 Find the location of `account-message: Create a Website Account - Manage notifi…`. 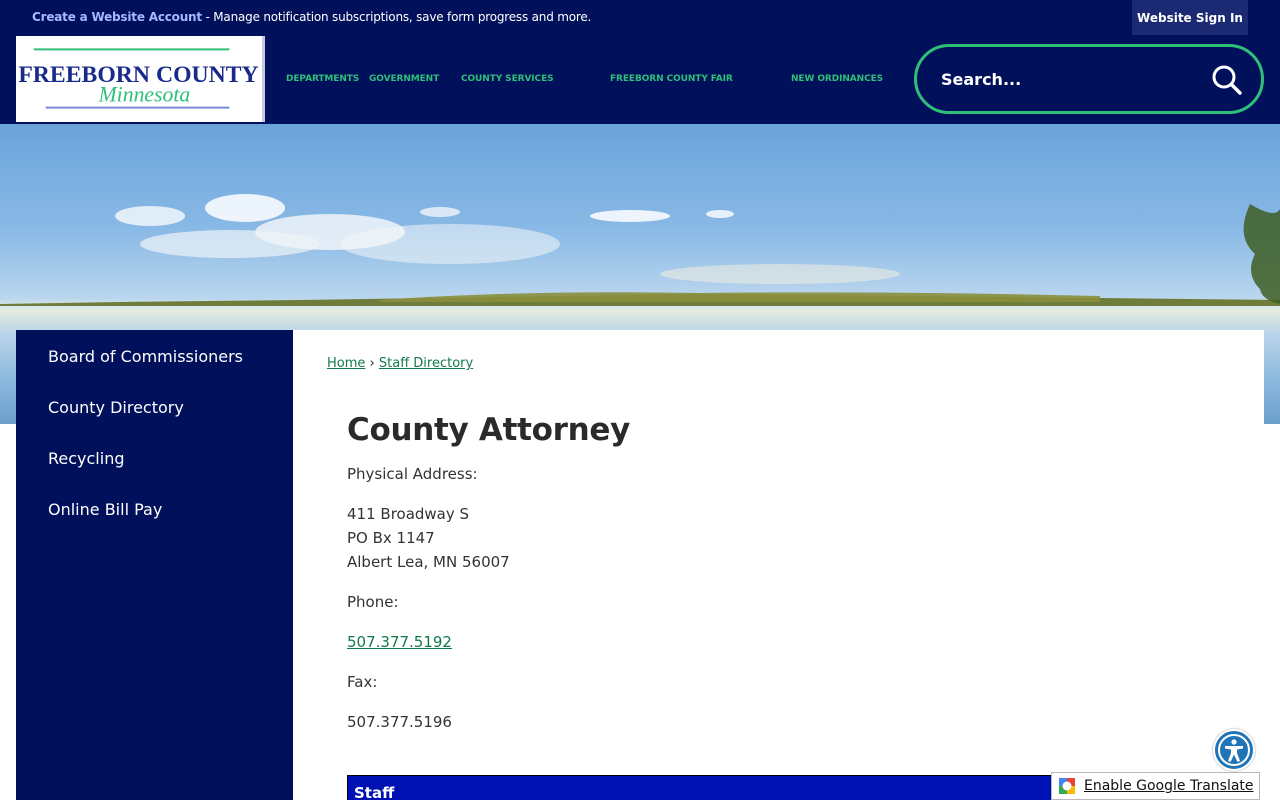

account-message: Create a Website Account - Manage notifi… is located at coordinates (311, 17).